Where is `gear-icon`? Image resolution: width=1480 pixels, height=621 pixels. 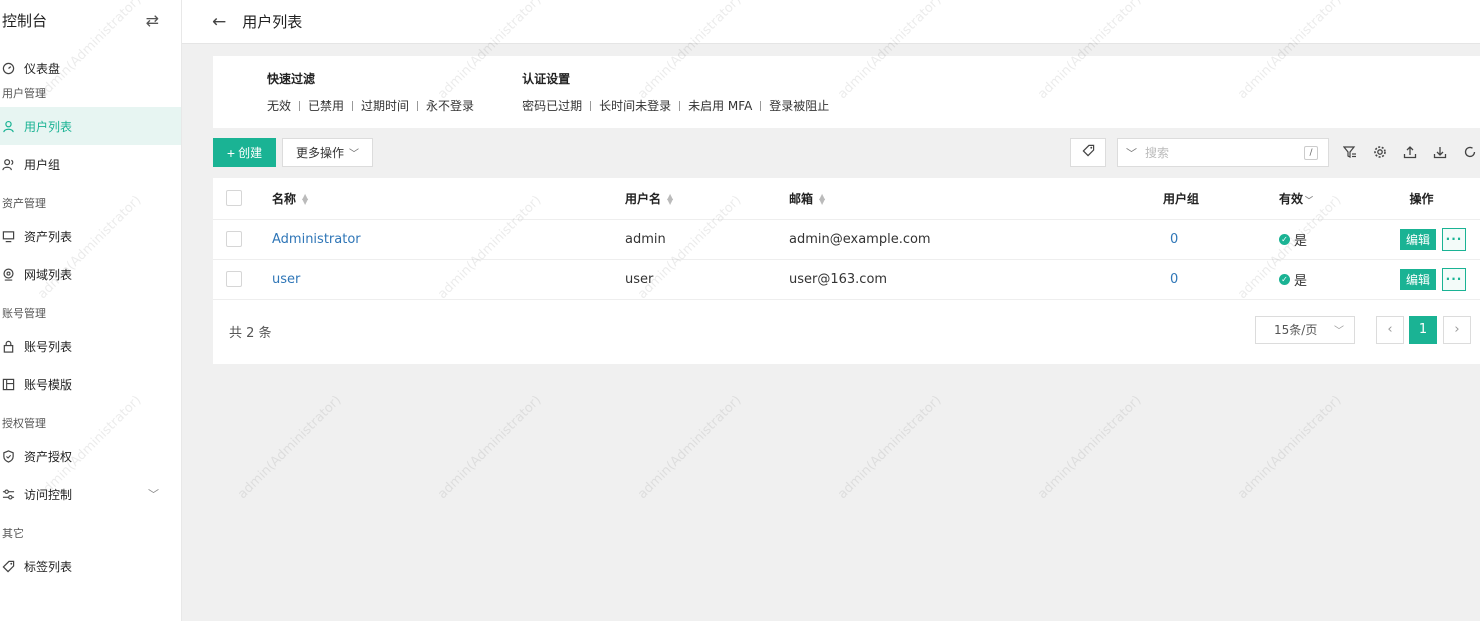 gear-icon is located at coordinates (1380, 152).